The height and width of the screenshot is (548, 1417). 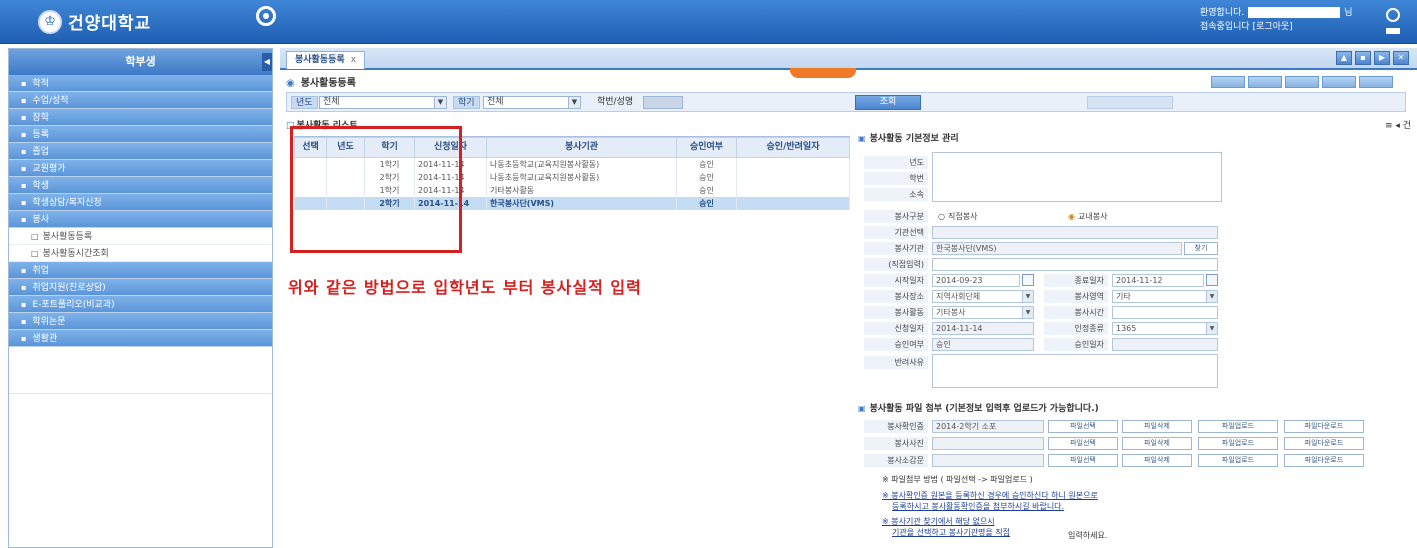 I want to click on radio-school-service: 교내봉사, so click(x=1087, y=216).